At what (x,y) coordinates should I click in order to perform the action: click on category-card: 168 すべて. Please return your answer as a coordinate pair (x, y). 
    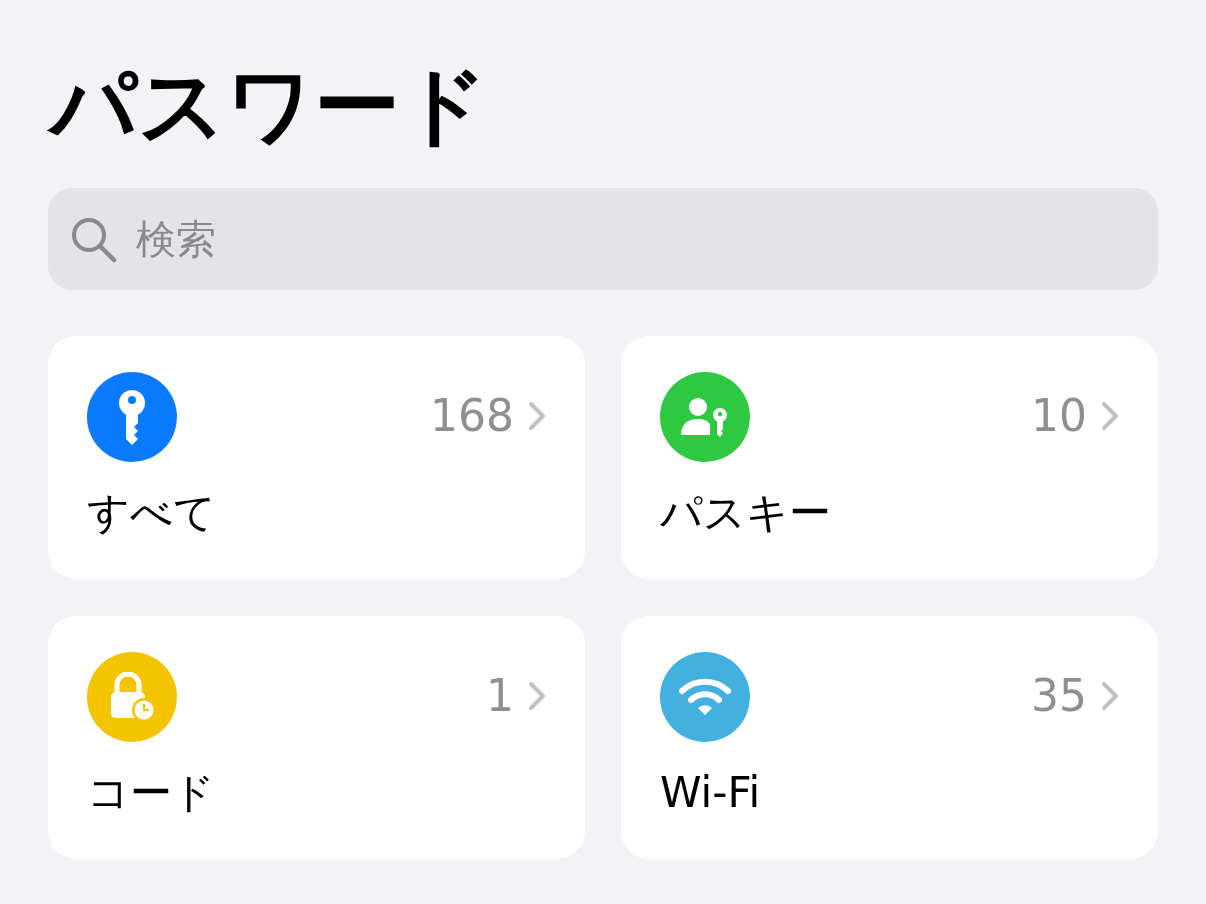
    Looking at the image, I should click on (316, 457).